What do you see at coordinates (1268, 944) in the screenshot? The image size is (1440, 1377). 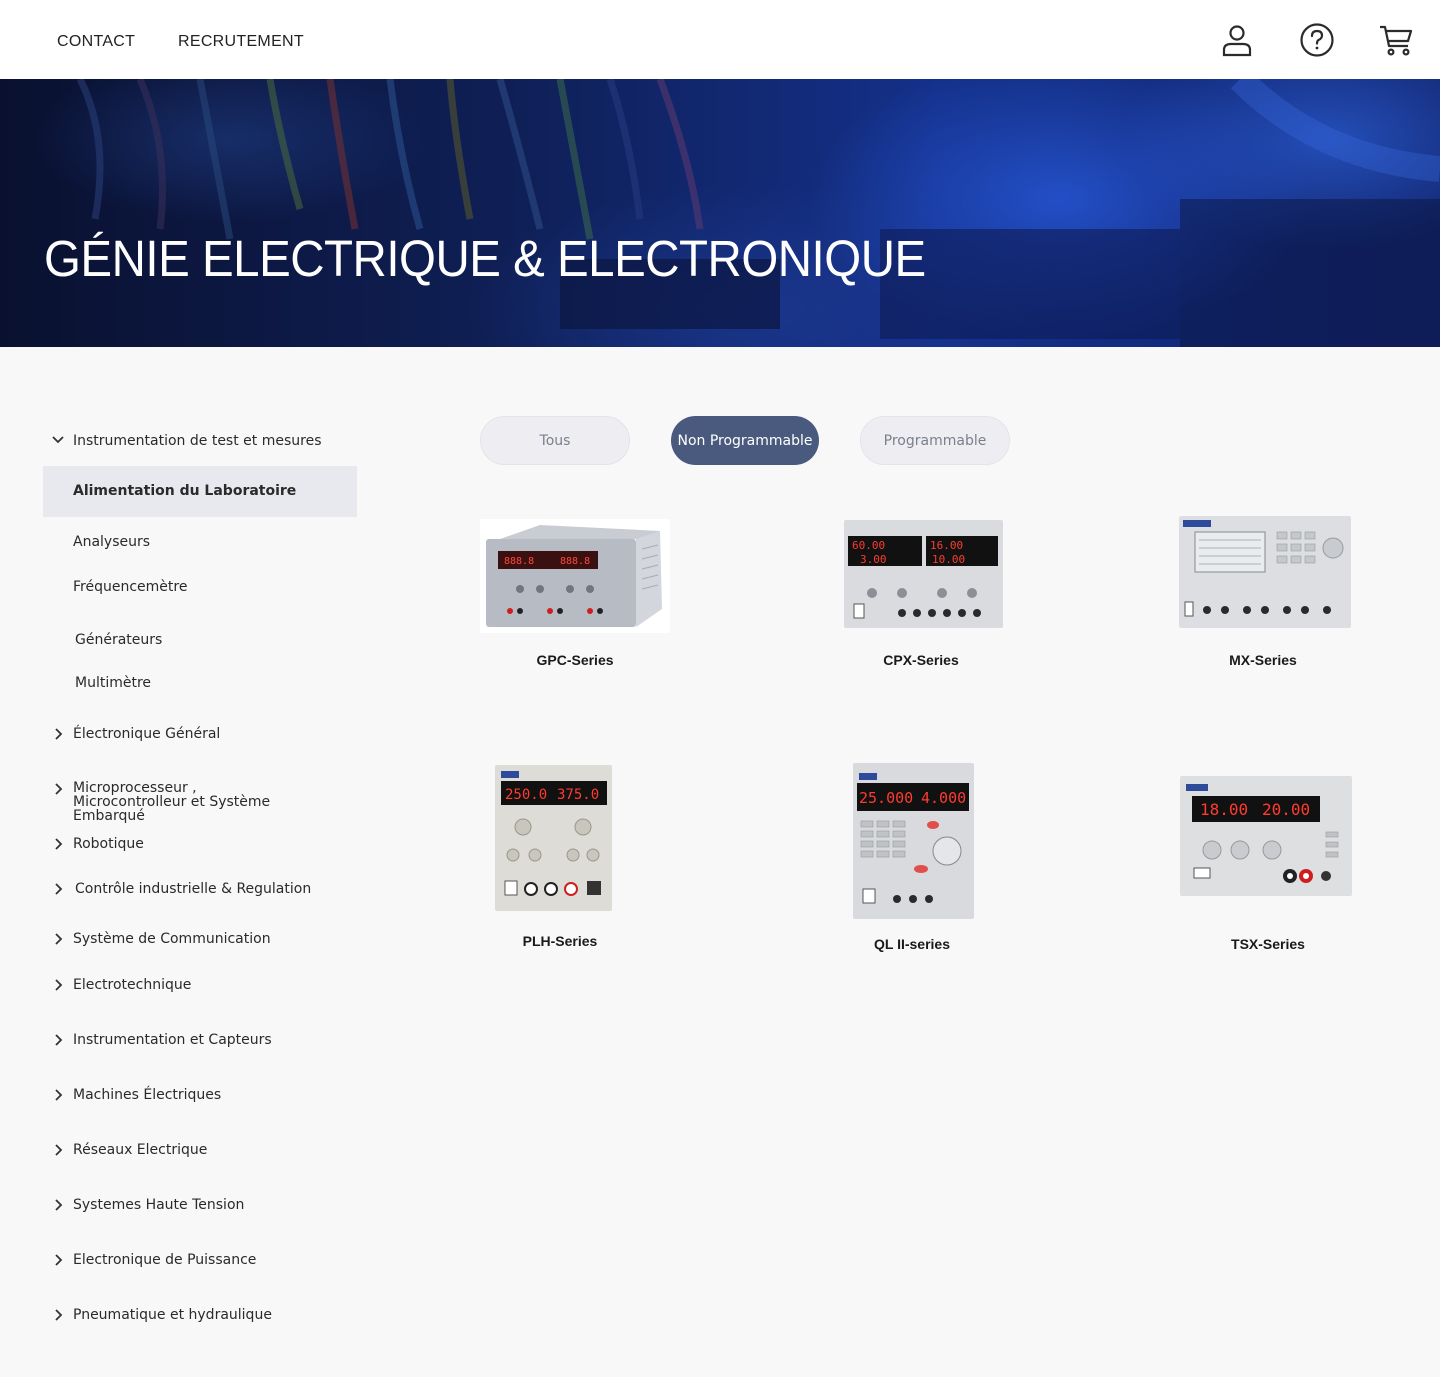 I see `product-name: TSX-Series` at bounding box center [1268, 944].